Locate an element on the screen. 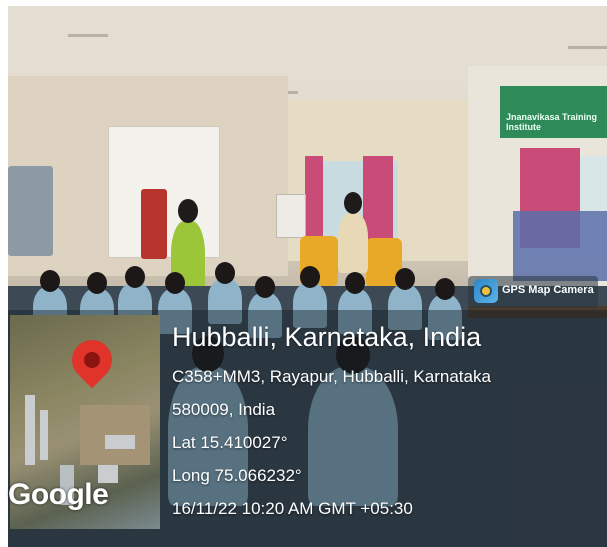  air-cooler is located at coordinates (291, 216).